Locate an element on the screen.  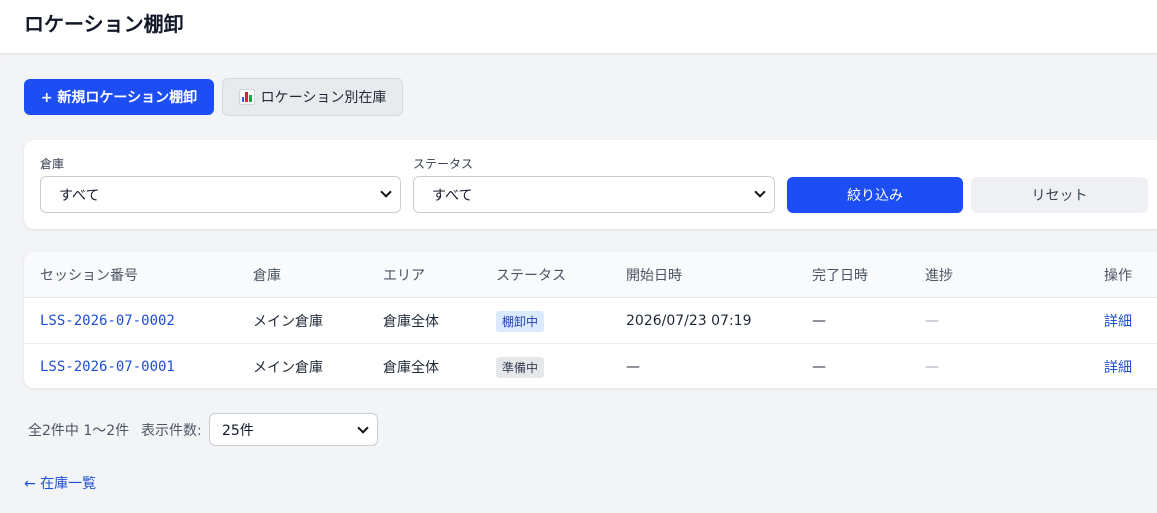
warehouse-select: すべて is located at coordinates (220, 194).